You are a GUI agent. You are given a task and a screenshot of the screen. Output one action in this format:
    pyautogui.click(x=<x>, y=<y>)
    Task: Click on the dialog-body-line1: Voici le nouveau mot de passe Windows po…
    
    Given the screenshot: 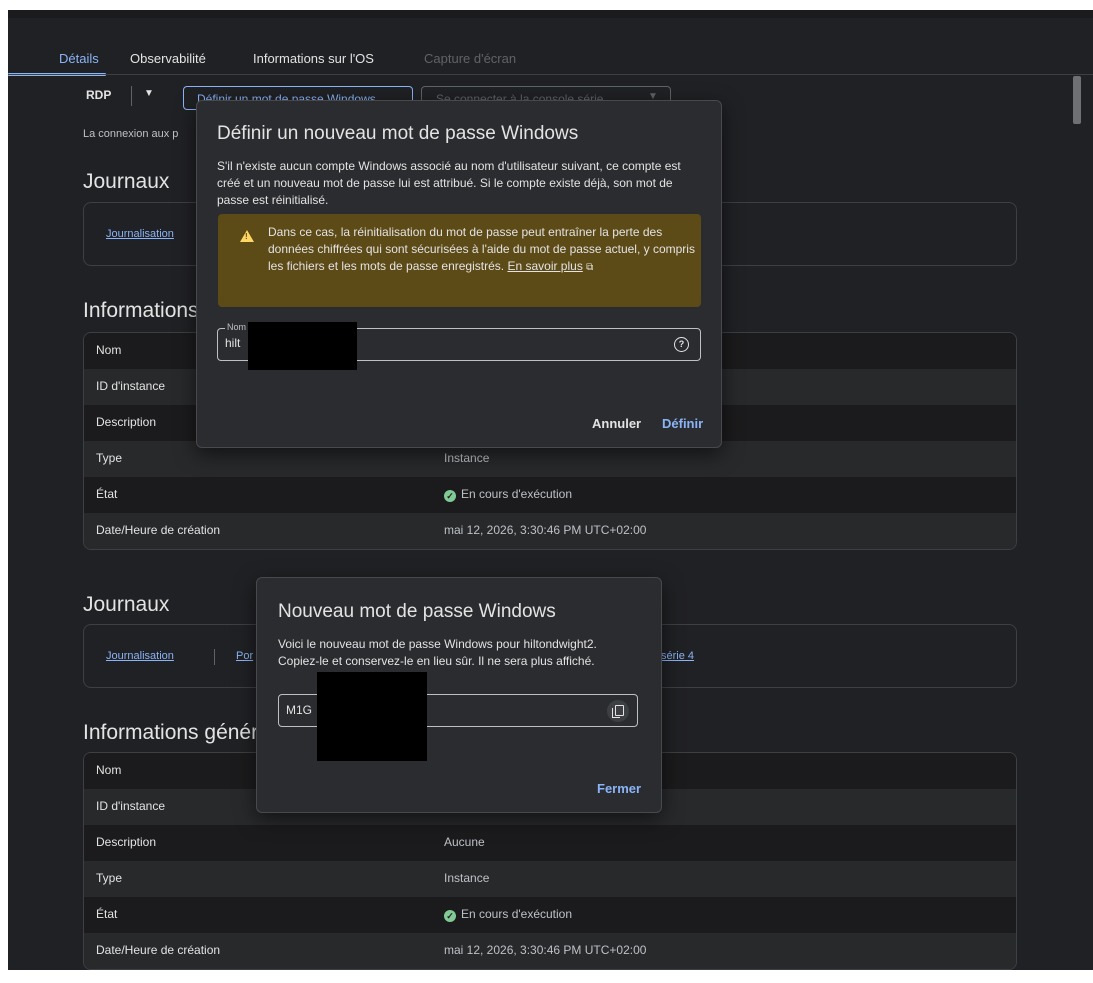 What is the action you would take?
    pyautogui.click(x=437, y=644)
    